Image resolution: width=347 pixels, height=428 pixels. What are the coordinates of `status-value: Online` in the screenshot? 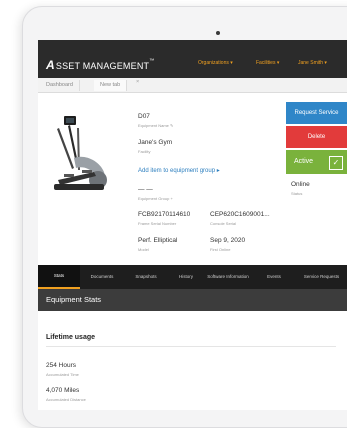 It's located at (300, 184).